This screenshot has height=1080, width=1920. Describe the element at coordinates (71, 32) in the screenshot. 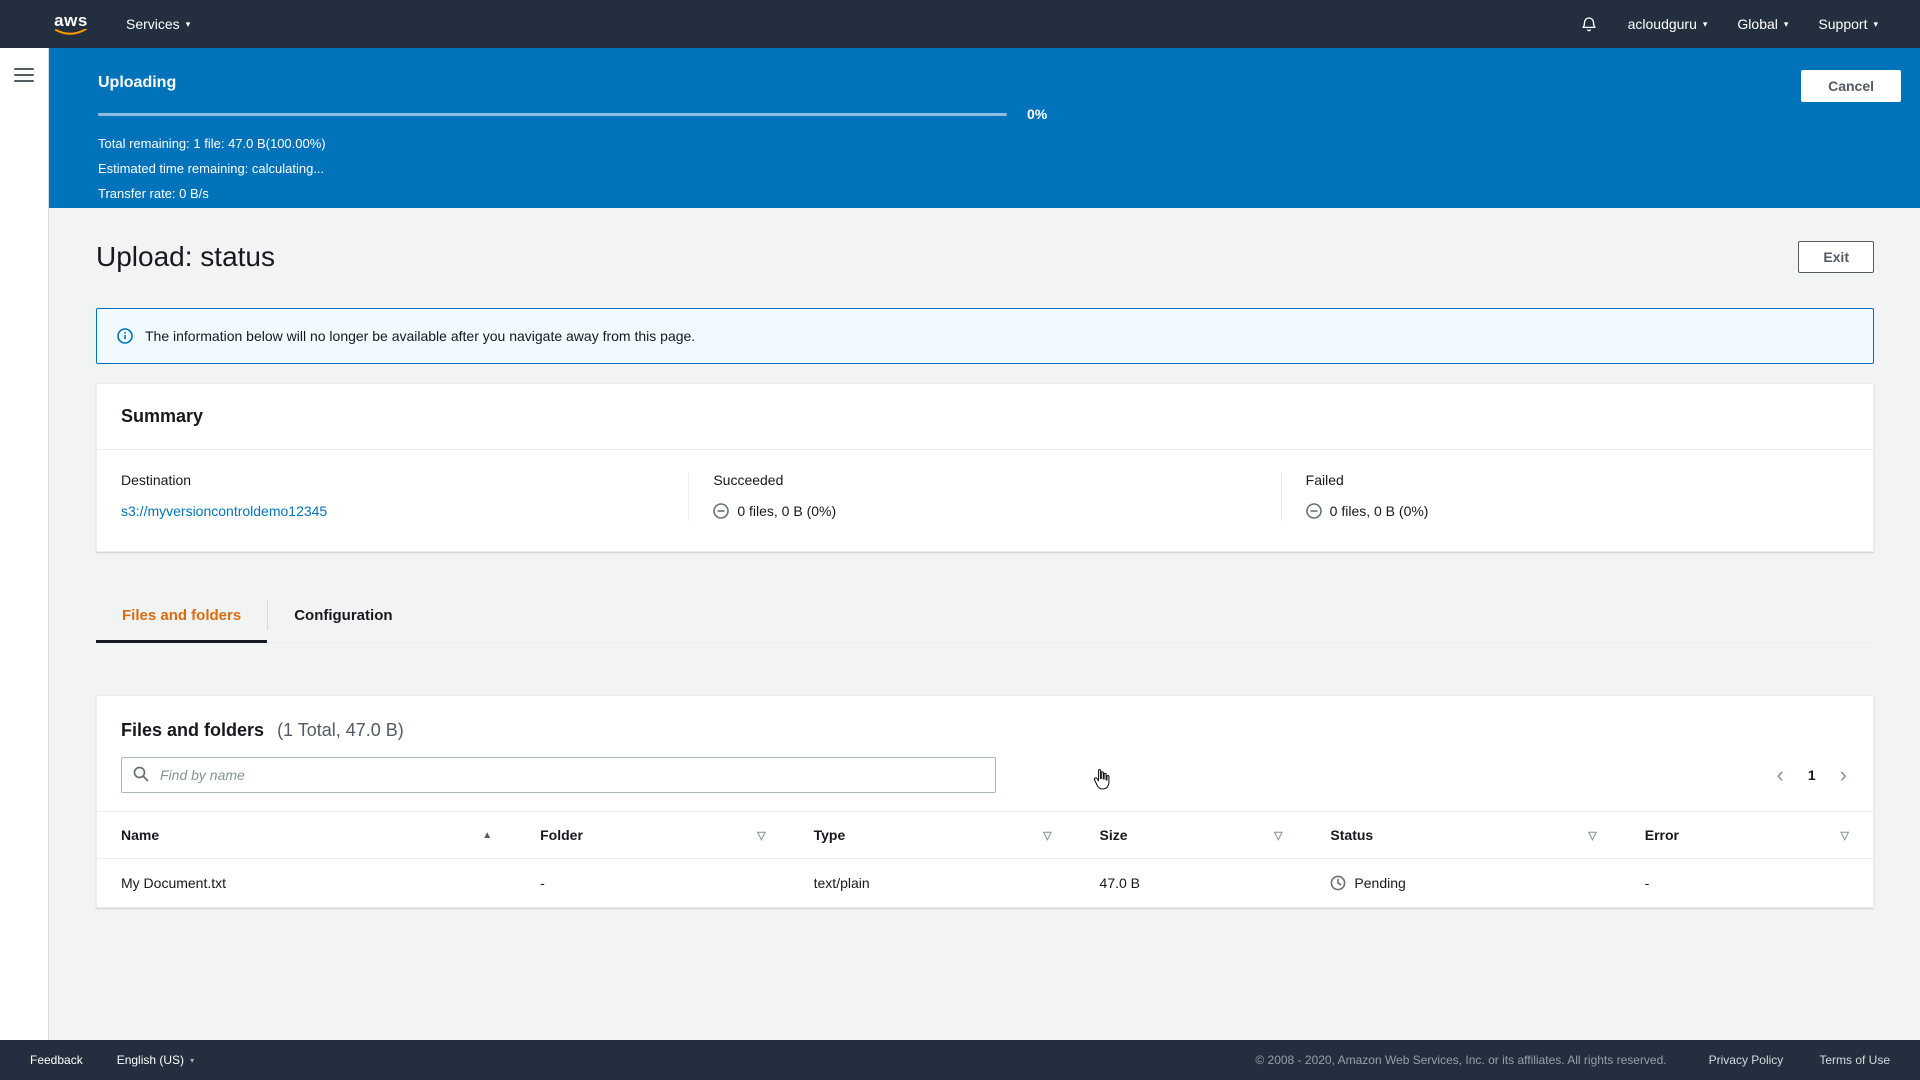

I see `aws-smile-icon` at that location.